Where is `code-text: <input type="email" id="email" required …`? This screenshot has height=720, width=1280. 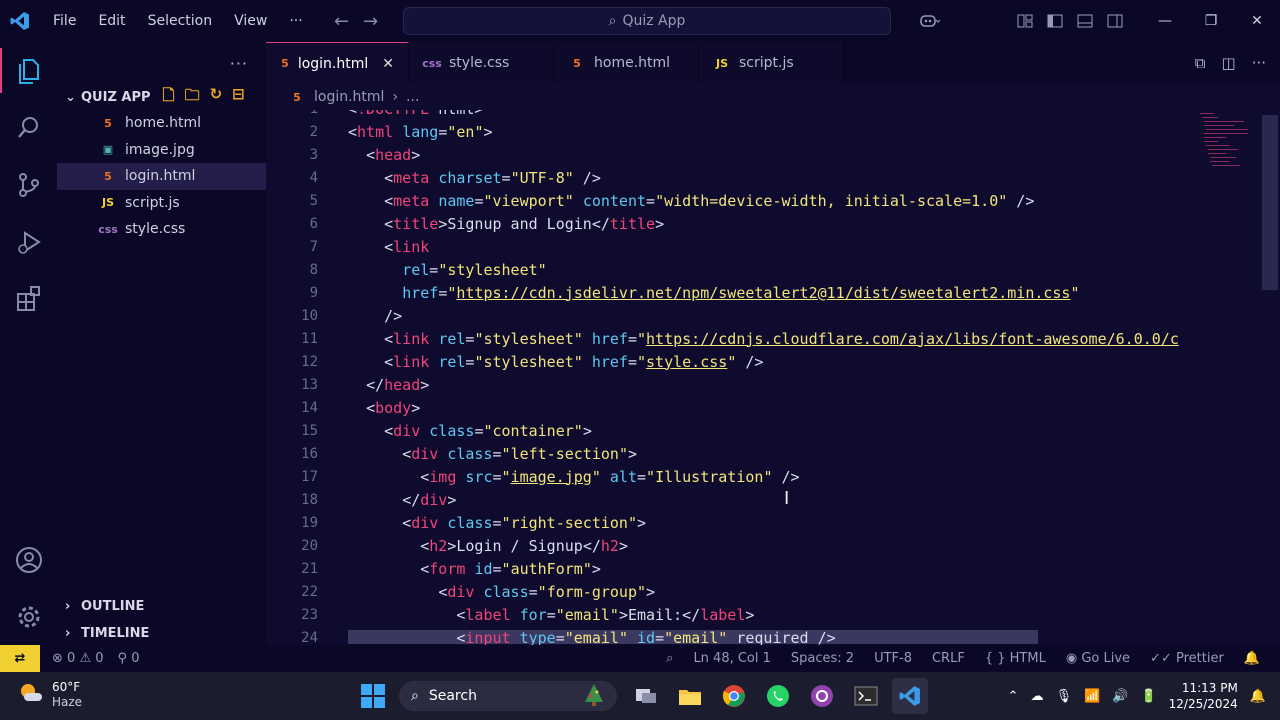 code-text: <input type="email" id="email" required … is located at coordinates (591, 637).